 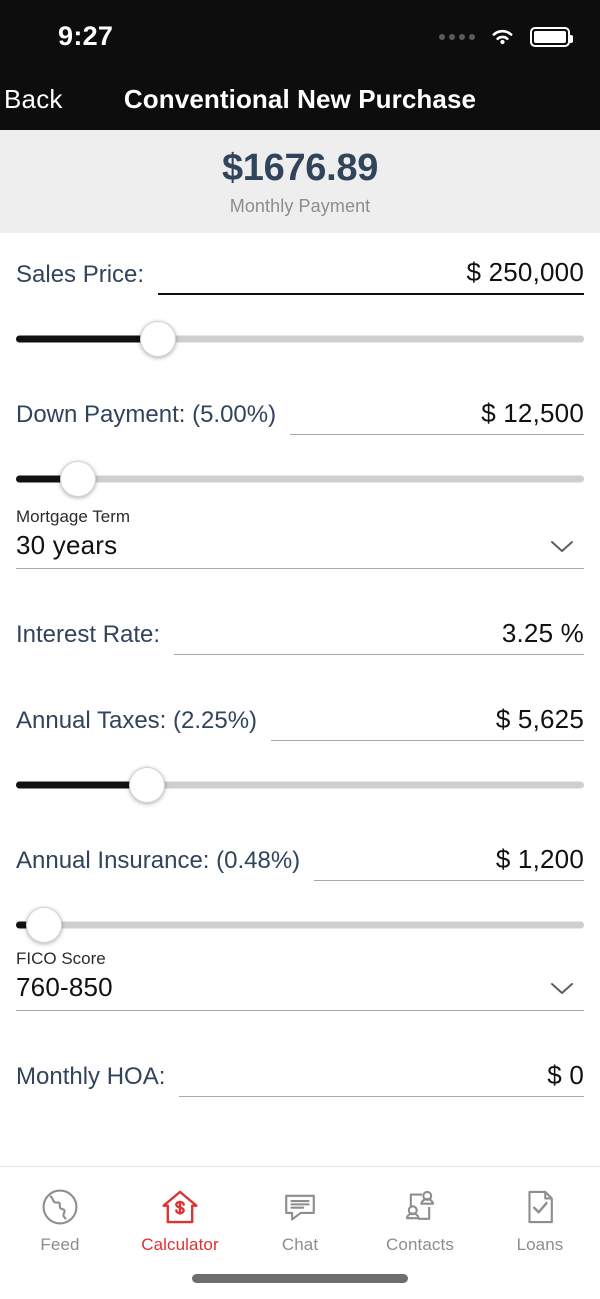 What do you see at coordinates (300, 1278) in the screenshot?
I see `home-indicator` at bounding box center [300, 1278].